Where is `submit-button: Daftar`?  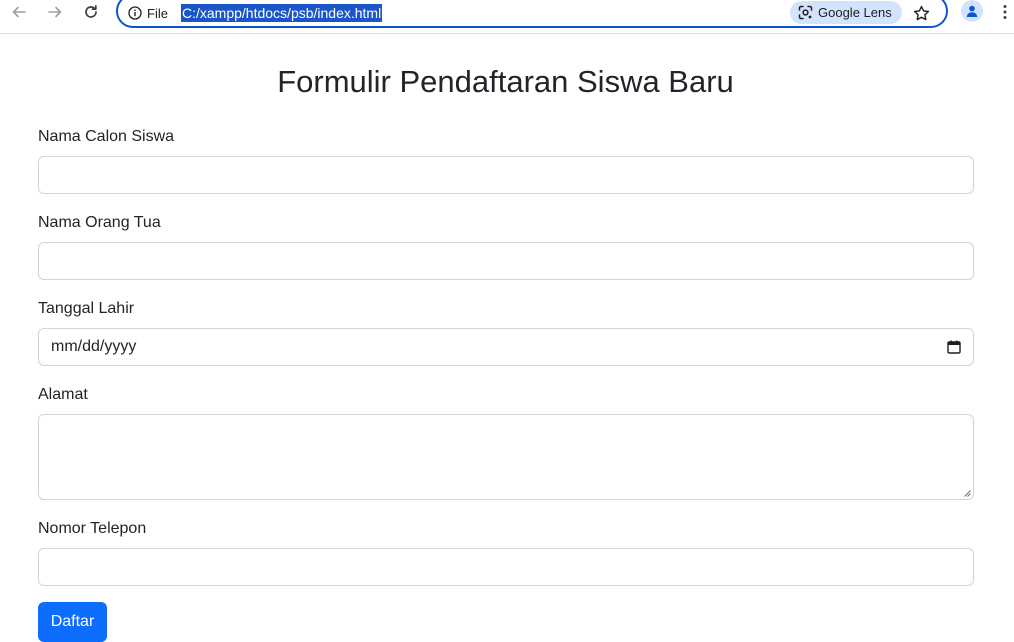 submit-button: Daftar is located at coordinates (72, 622).